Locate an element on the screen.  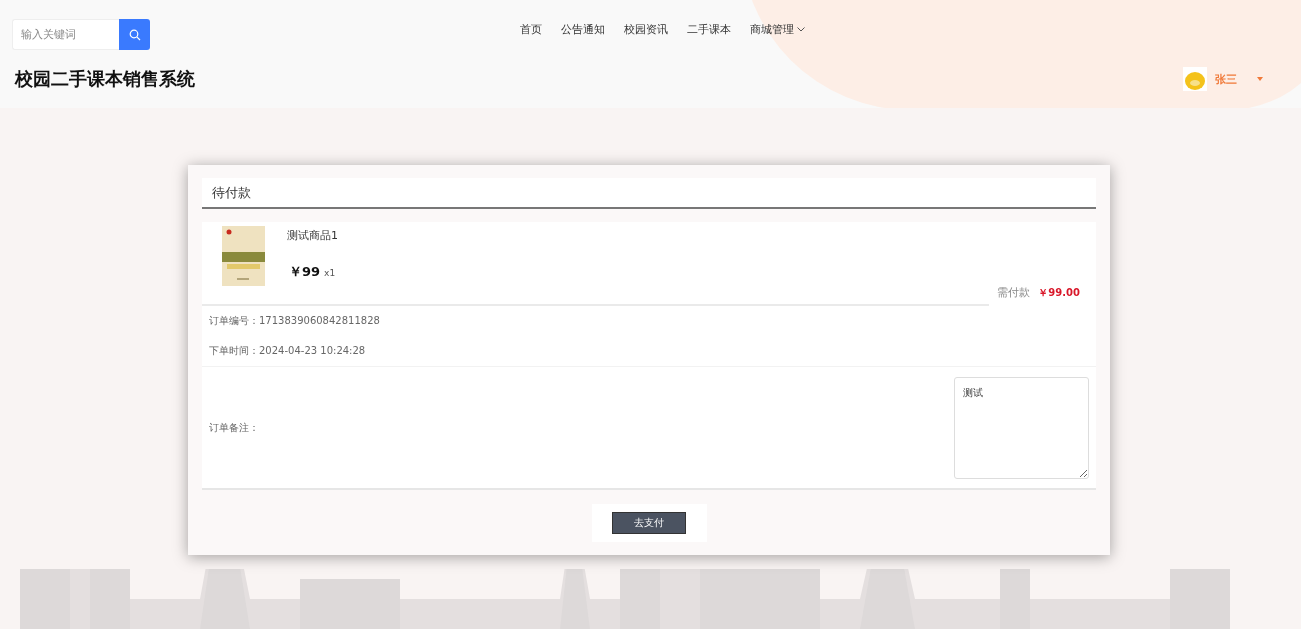
search-button is located at coordinates (134, 34).